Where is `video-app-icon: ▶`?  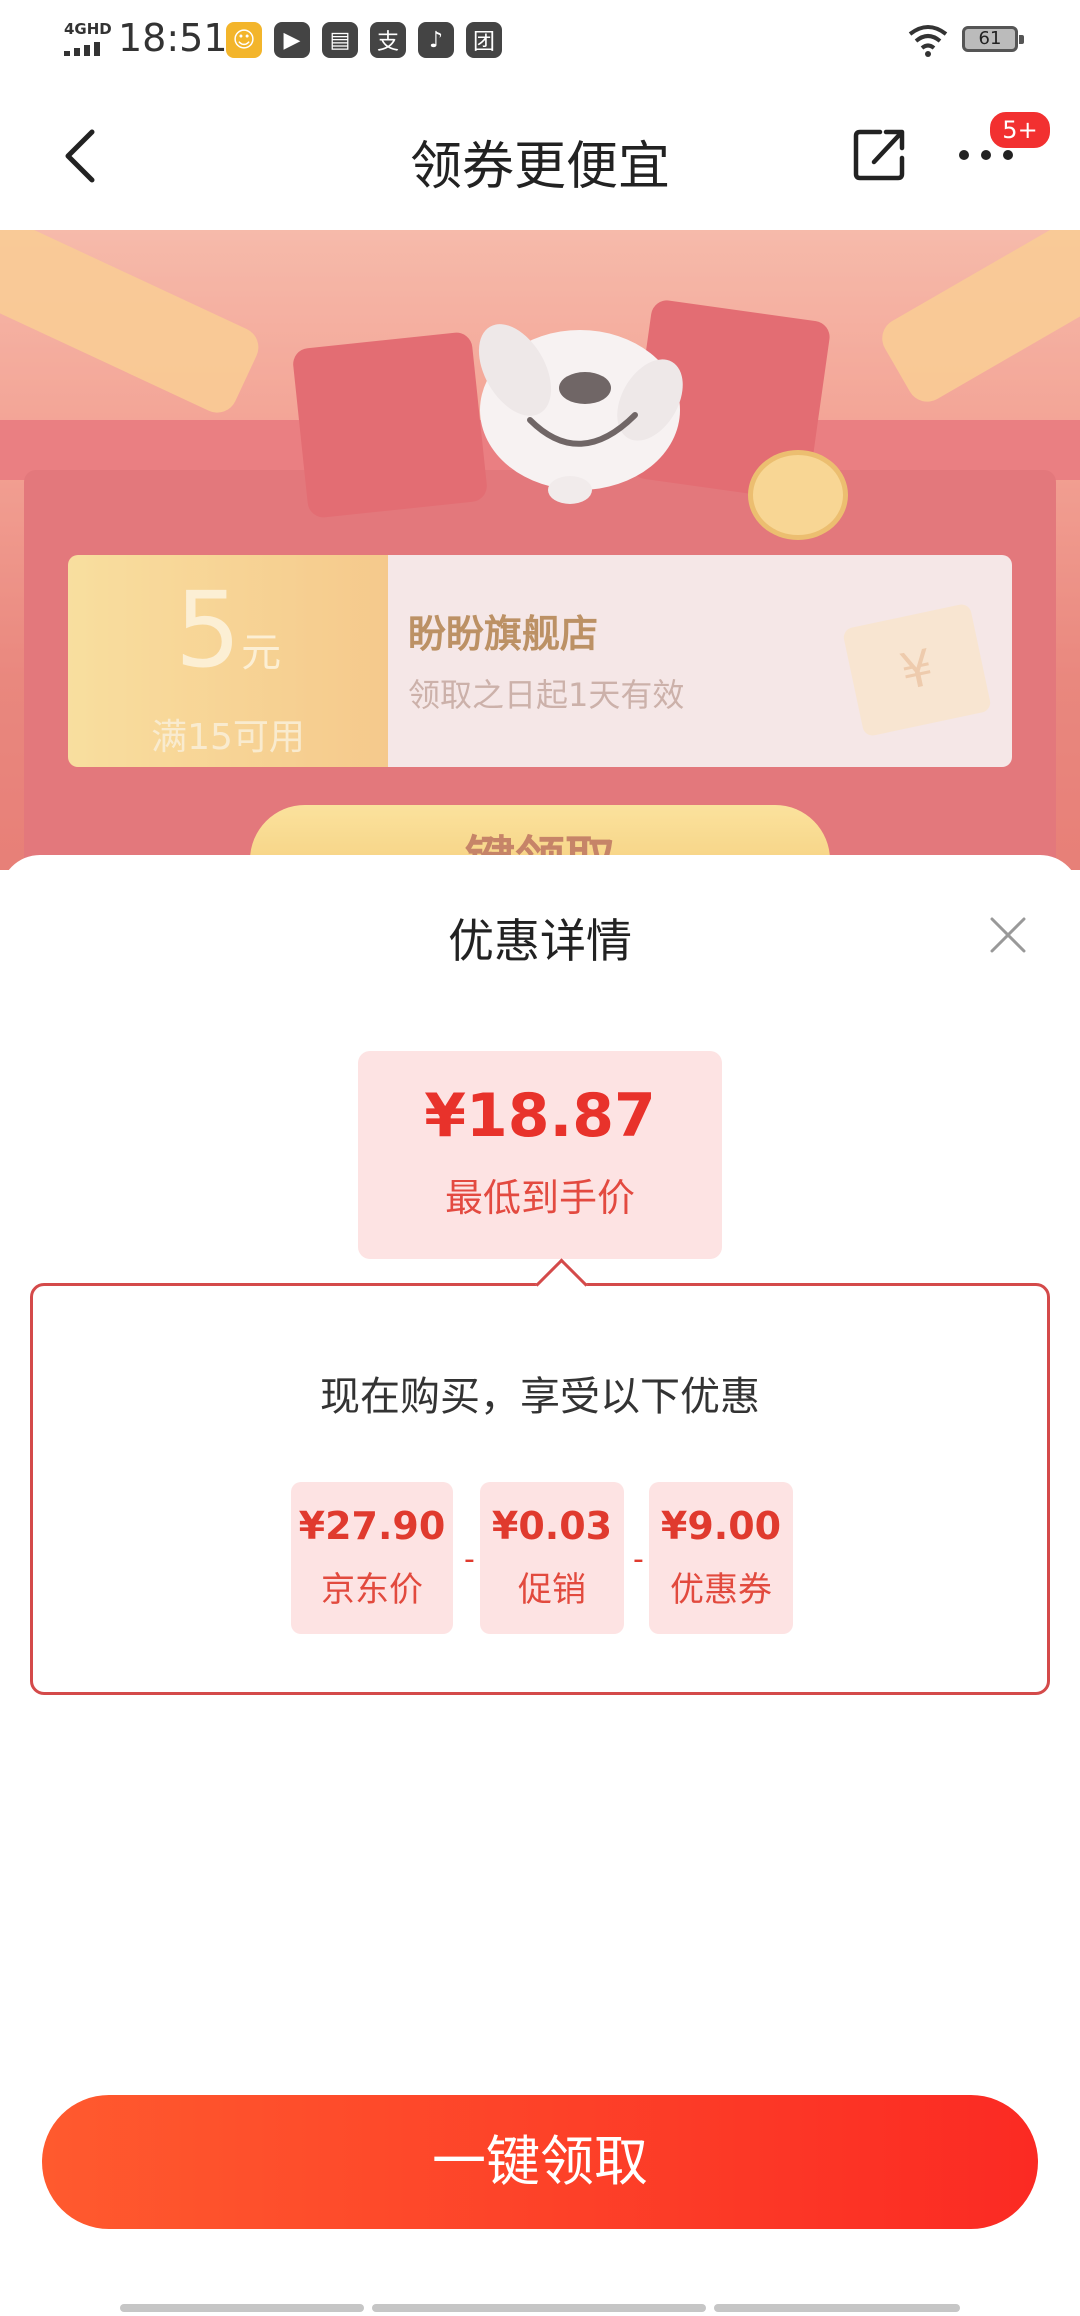
video-app-icon: ▶ is located at coordinates (292, 40).